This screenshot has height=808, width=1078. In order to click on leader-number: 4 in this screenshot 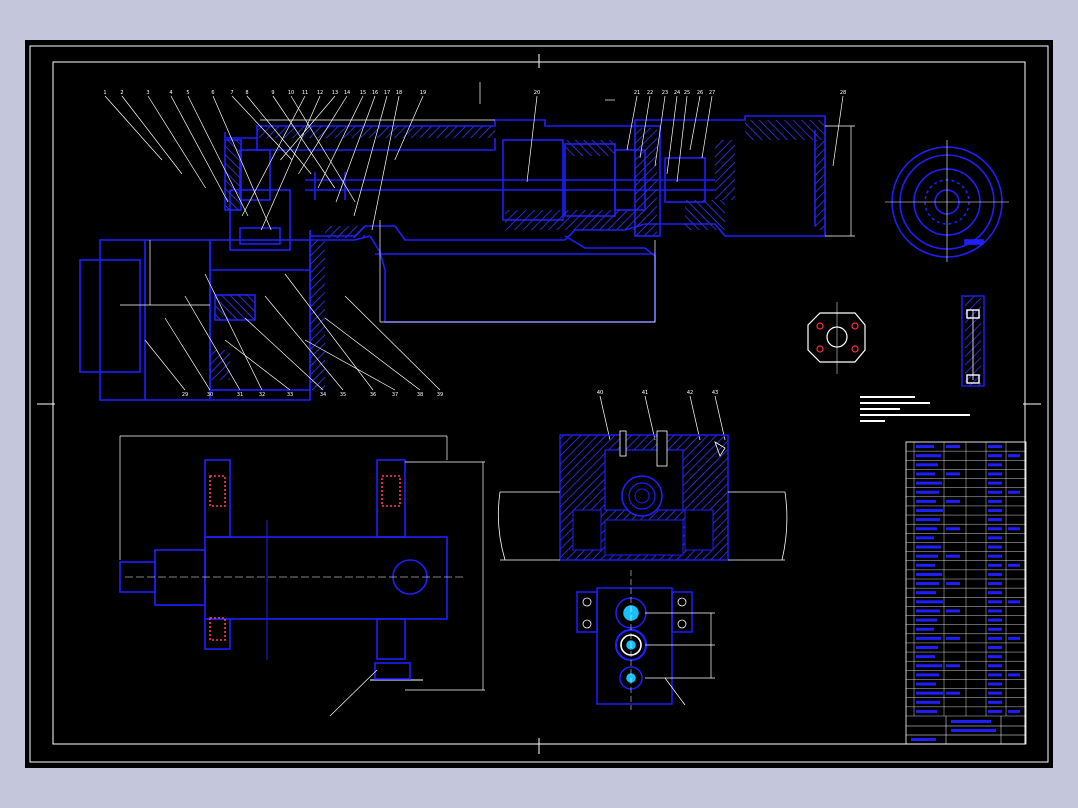, I will do `click(170, 93)`.